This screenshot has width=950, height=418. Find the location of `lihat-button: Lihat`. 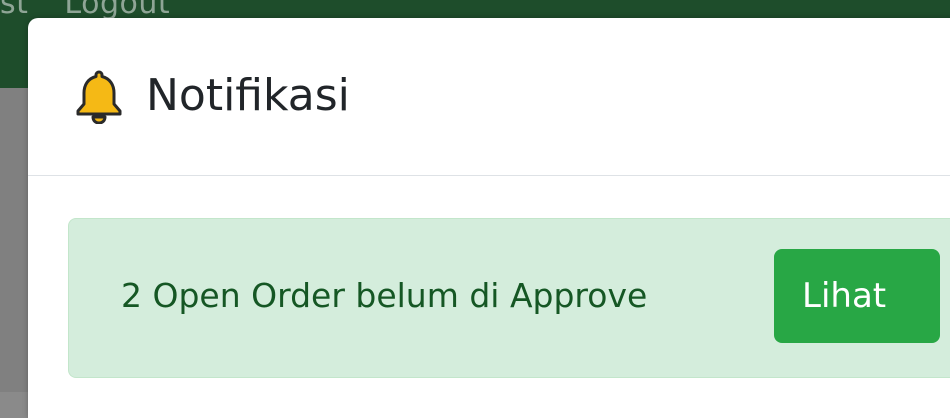

lihat-button: Lihat is located at coordinates (857, 296).